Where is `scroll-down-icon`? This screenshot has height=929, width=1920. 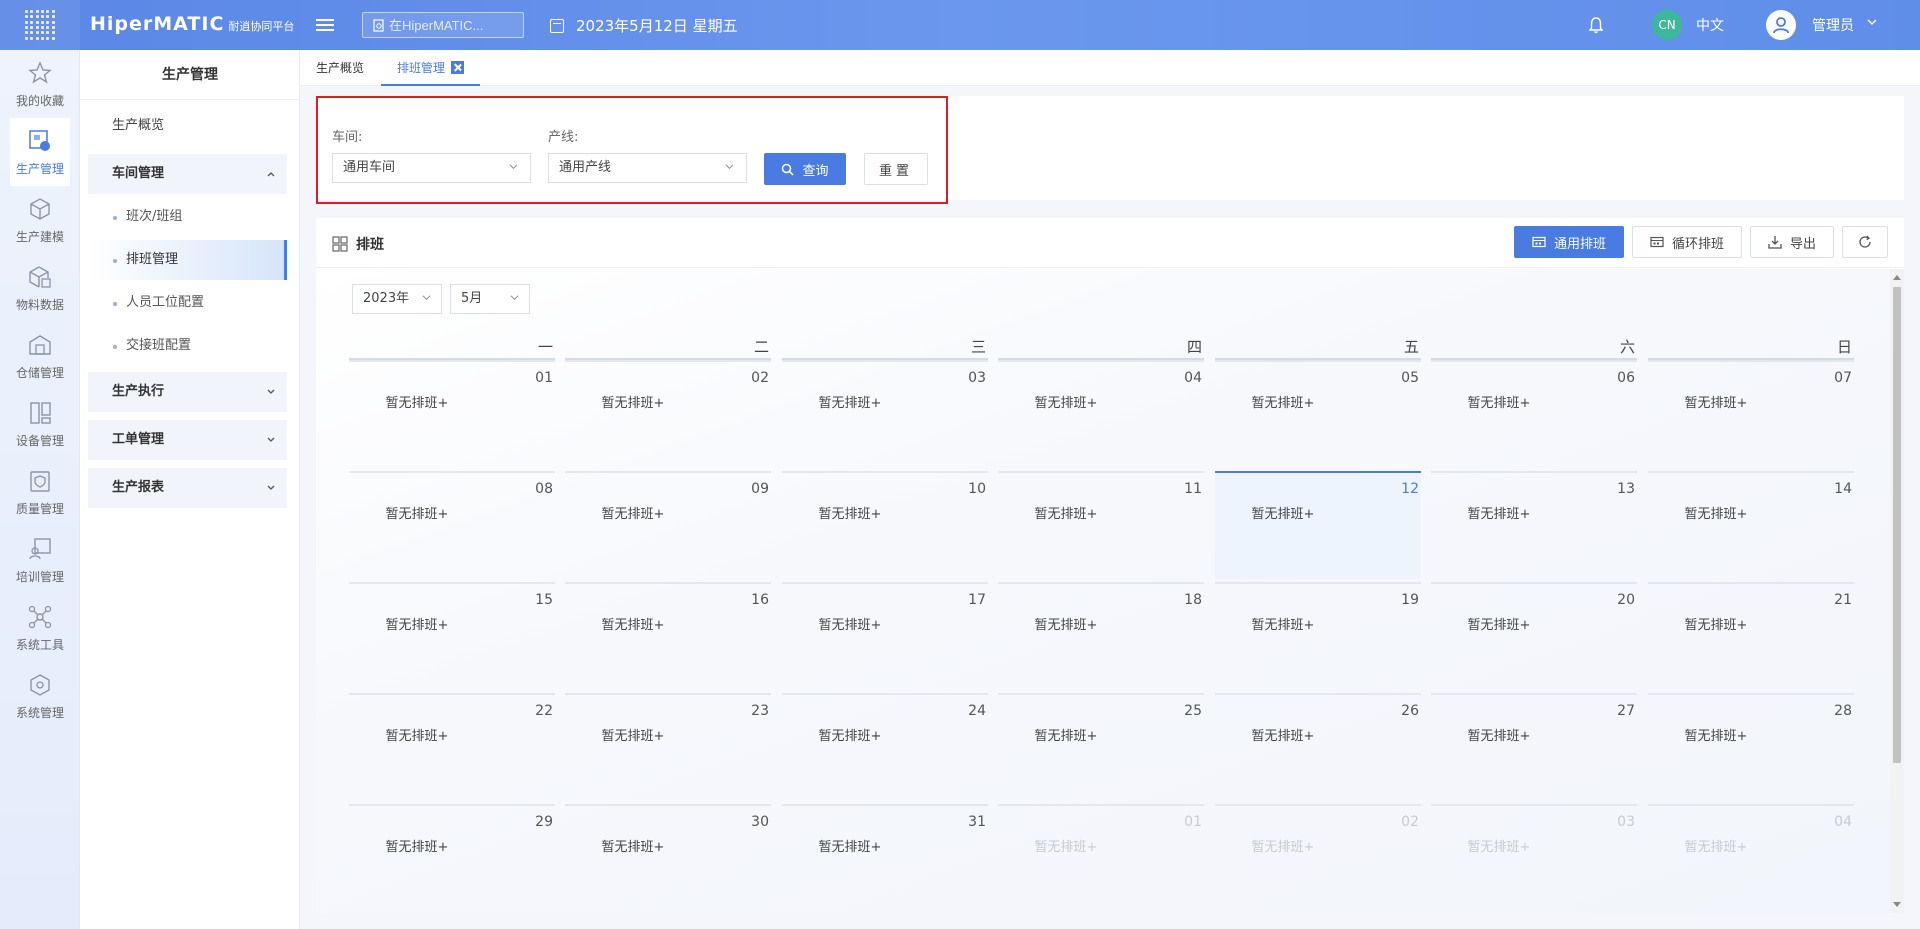 scroll-down-icon is located at coordinates (1897, 904).